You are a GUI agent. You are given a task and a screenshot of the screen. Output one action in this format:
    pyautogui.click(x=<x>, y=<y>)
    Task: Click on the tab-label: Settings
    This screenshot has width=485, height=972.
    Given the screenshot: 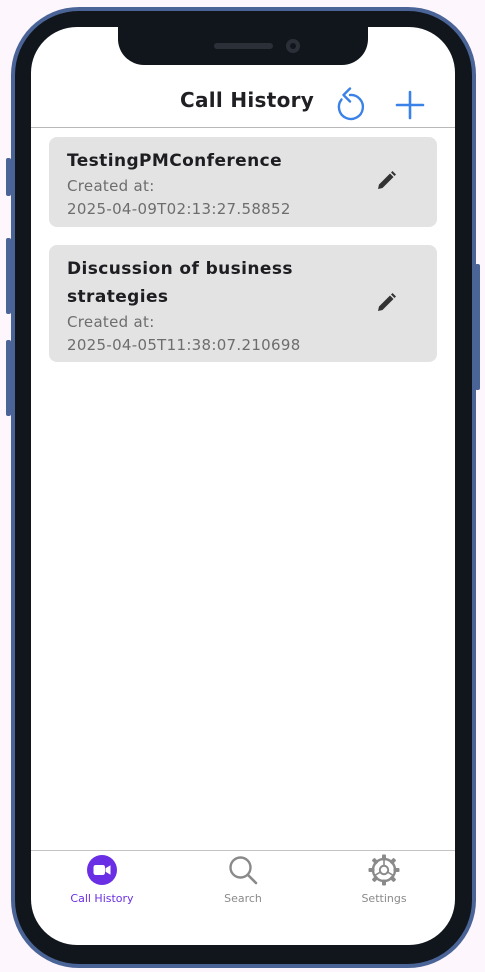 What is the action you would take?
    pyautogui.click(x=384, y=898)
    